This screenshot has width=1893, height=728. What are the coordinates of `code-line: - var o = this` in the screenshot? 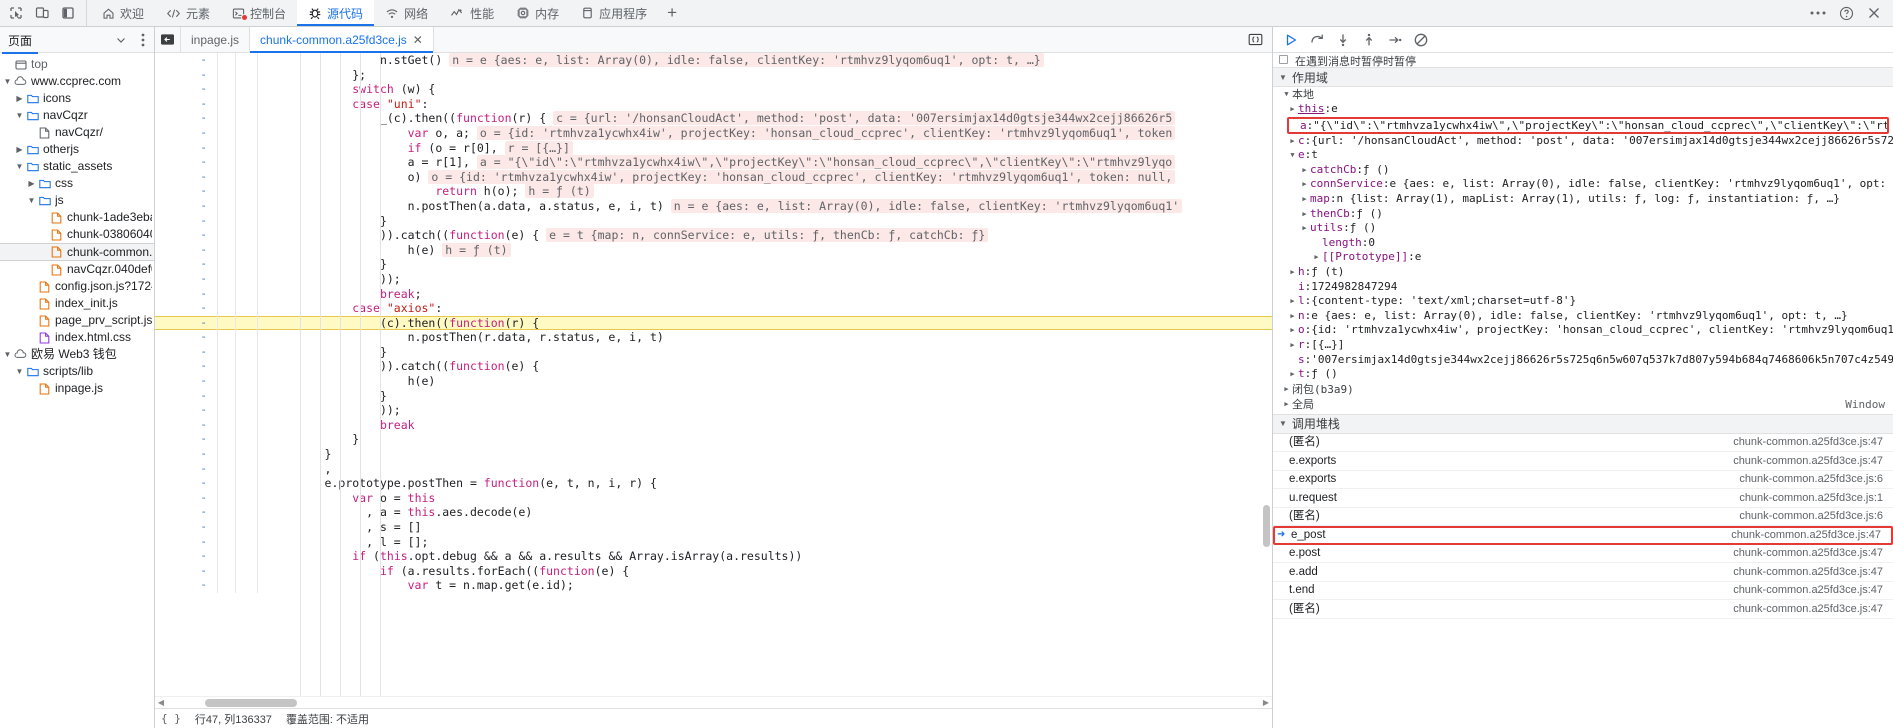 It's located at (713, 498).